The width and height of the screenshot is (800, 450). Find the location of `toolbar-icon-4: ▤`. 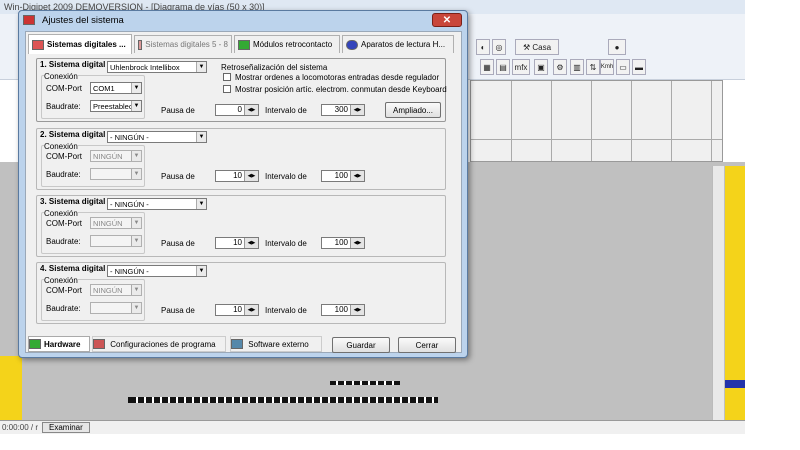

toolbar-icon-4: ▤ is located at coordinates (503, 67).